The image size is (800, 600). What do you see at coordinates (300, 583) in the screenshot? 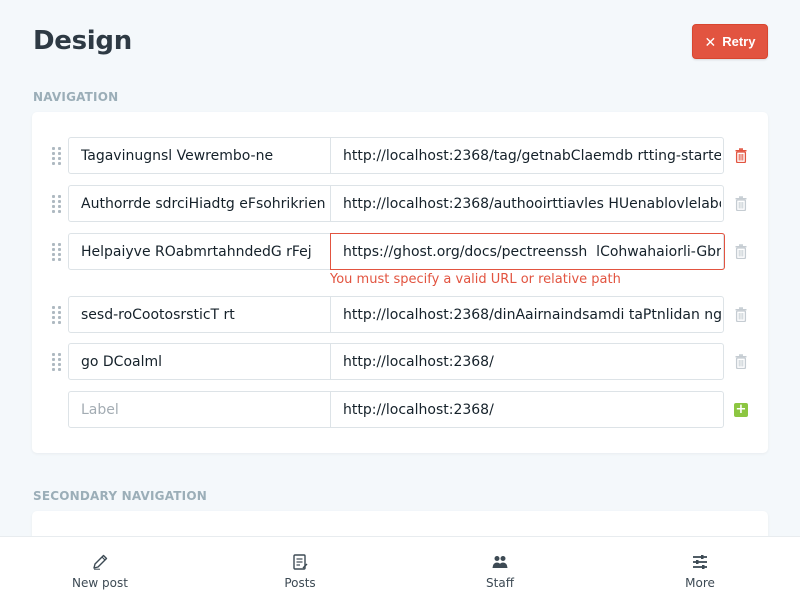
I see `bottom-nav-label: Posts` at bounding box center [300, 583].